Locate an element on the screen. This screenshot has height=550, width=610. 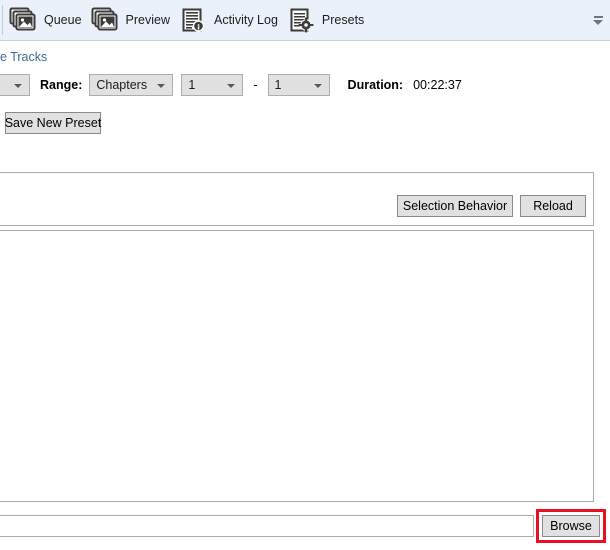
selection-behavior-button: Selection Behavior is located at coordinates (455, 206).